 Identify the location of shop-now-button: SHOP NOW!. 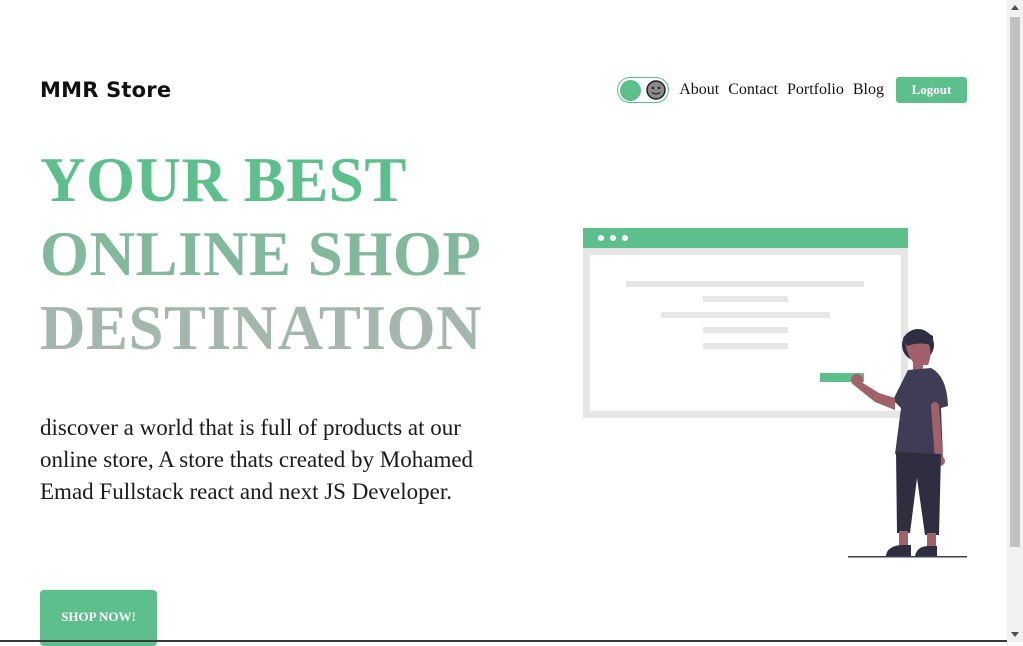
(98, 618).